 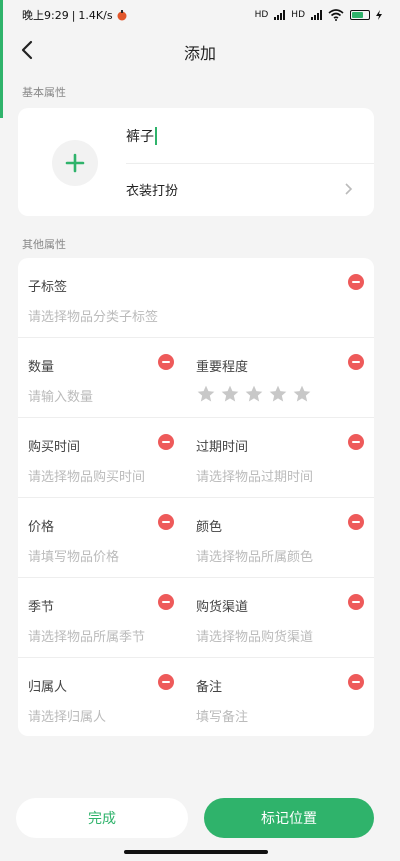 I want to click on season-channel-row: 季节 请选择物品所属季节 购货渠道 请选择物品购货渠道, so click(x=196, y=618).